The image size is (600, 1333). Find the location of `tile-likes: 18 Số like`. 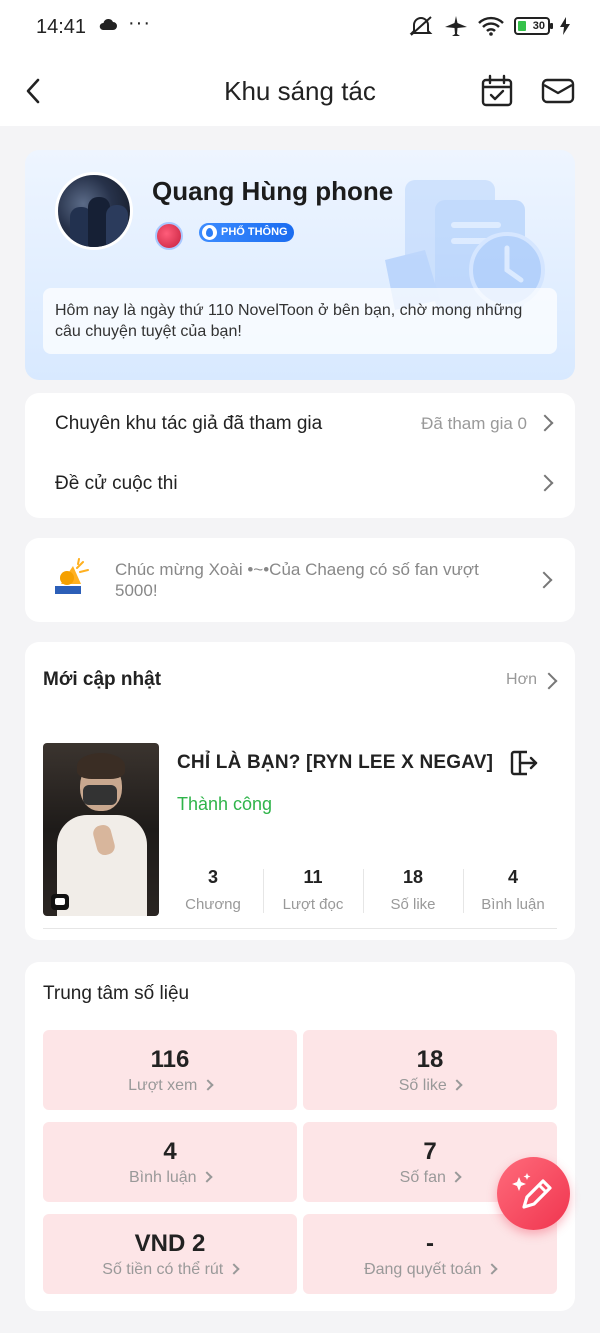

tile-likes: 18 Số like is located at coordinates (430, 1070).